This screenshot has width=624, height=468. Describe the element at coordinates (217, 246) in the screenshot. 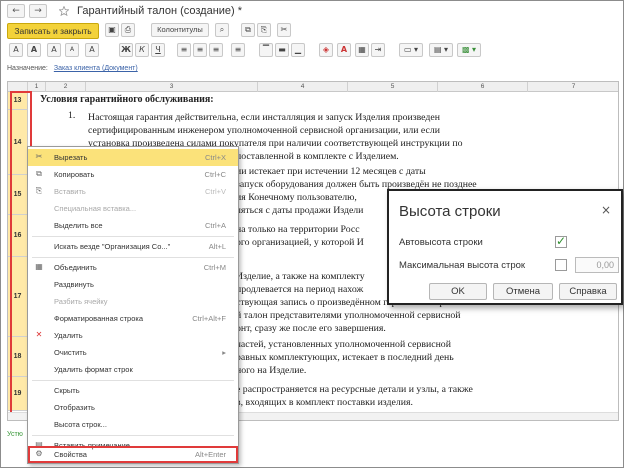

I see `menu-item-shortcut: Alt+L` at that location.